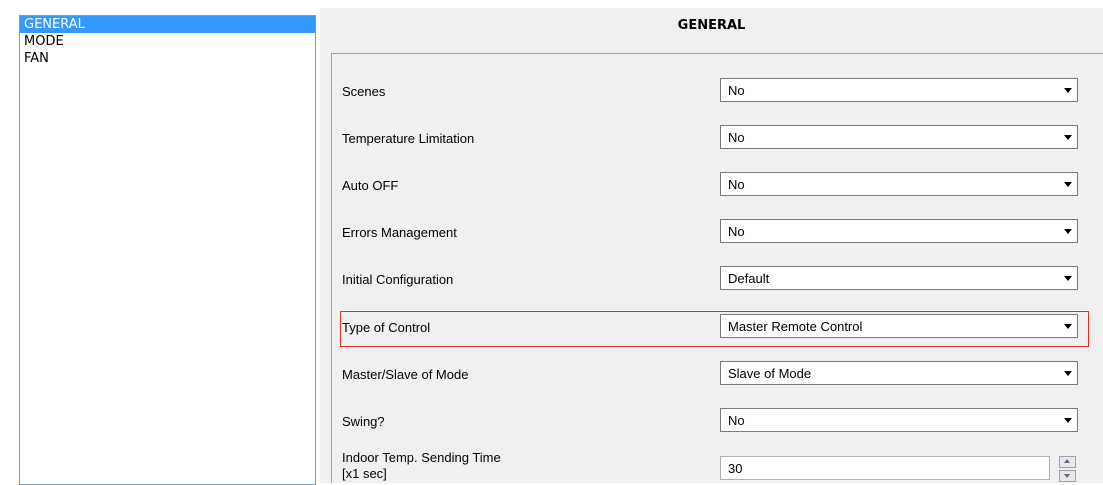 This screenshot has width=1103, height=485. Describe the element at coordinates (736, 184) in the screenshot. I see `auto-off-value: No` at that location.